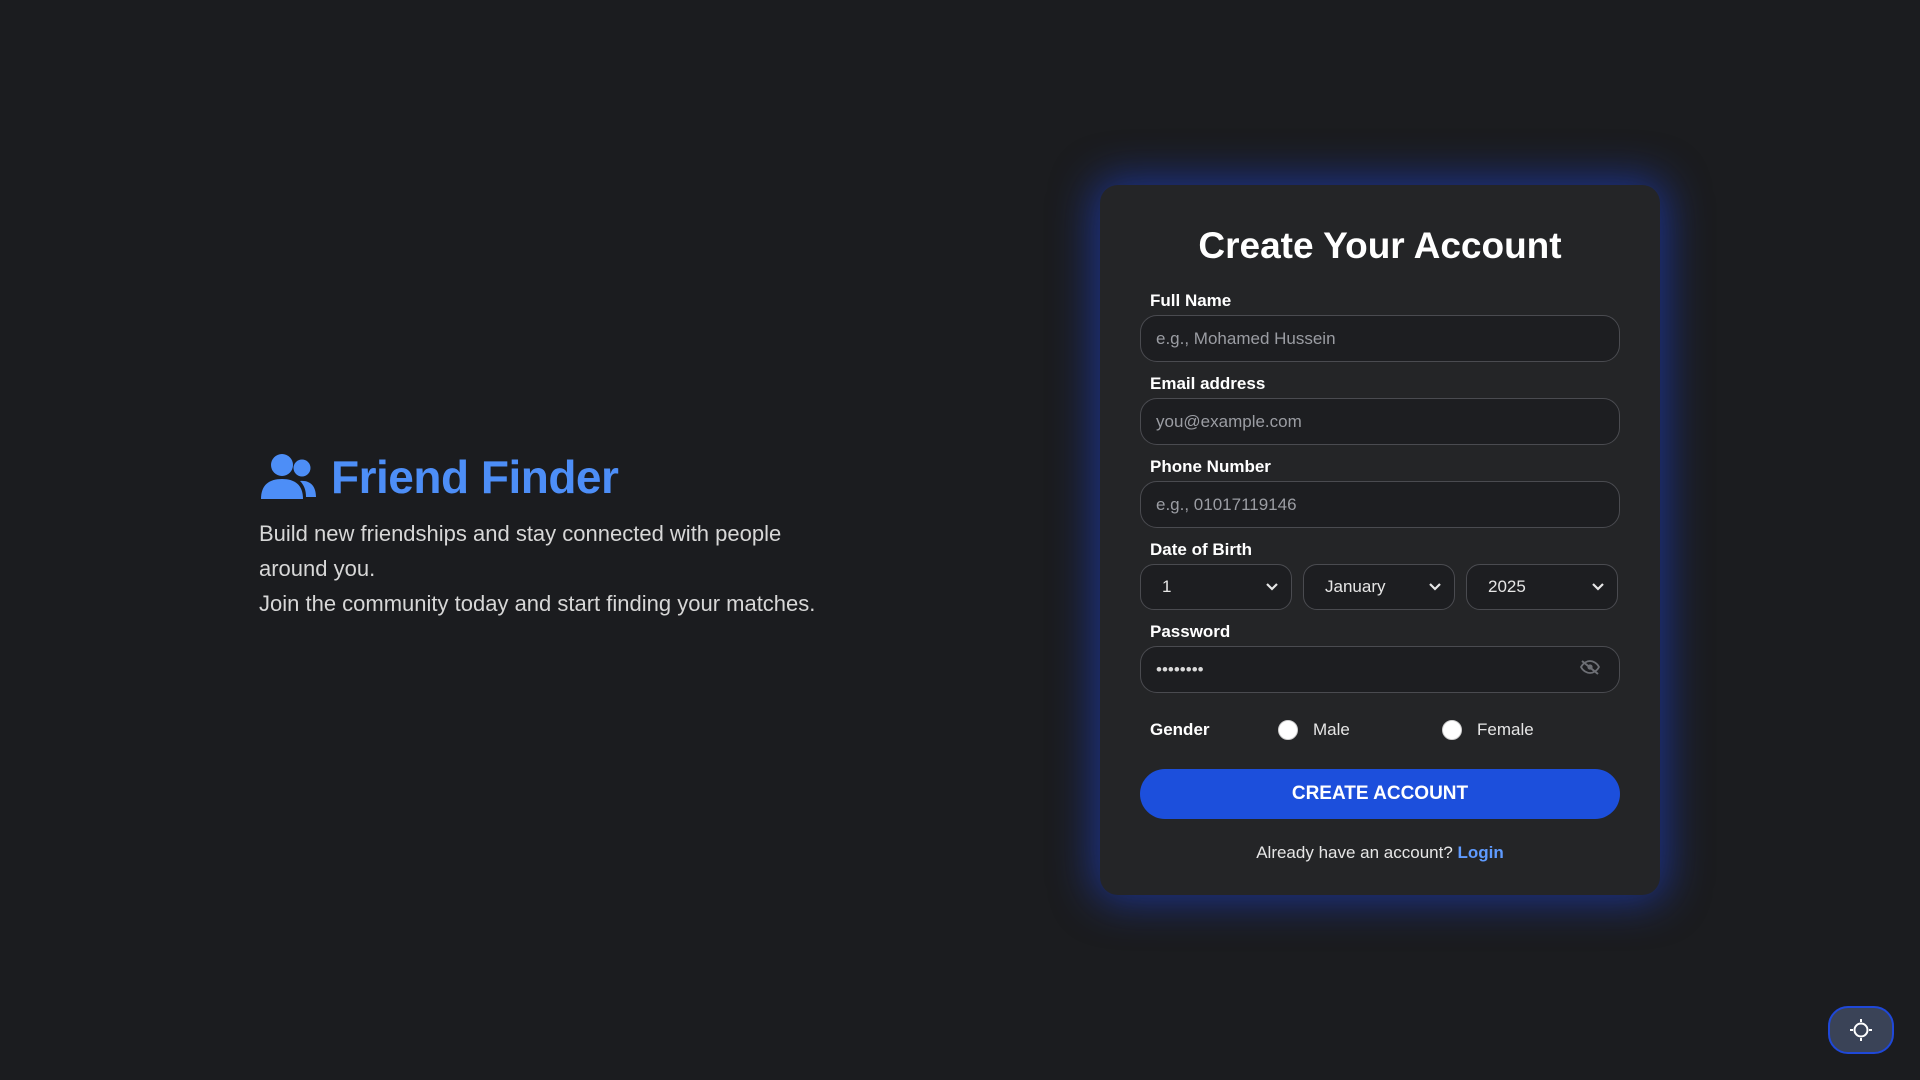 The height and width of the screenshot is (1080, 1920). Describe the element at coordinates (1331, 730) in the screenshot. I see `male-label: Male` at that location.